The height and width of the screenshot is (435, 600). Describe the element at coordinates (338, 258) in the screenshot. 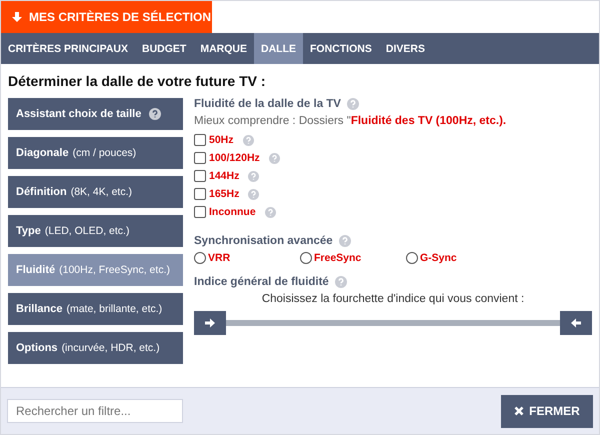

I see `option-label: FreeSync` at that location.